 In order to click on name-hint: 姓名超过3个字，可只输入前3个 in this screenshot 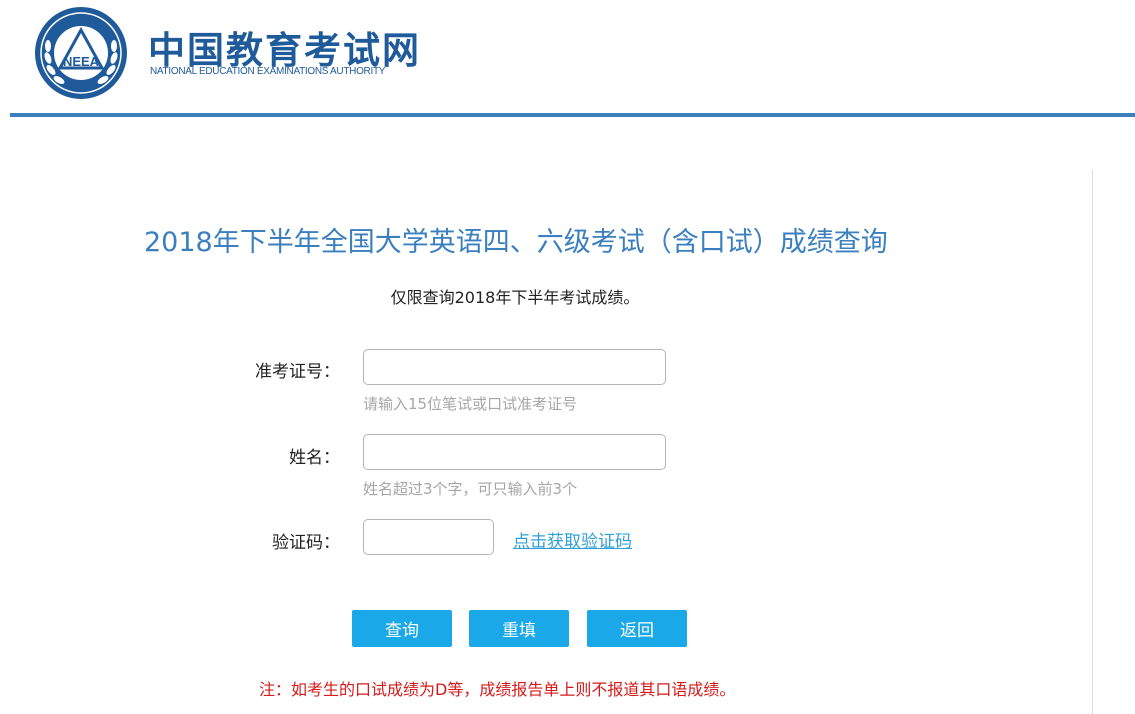, I will do `click(470, 489)`.